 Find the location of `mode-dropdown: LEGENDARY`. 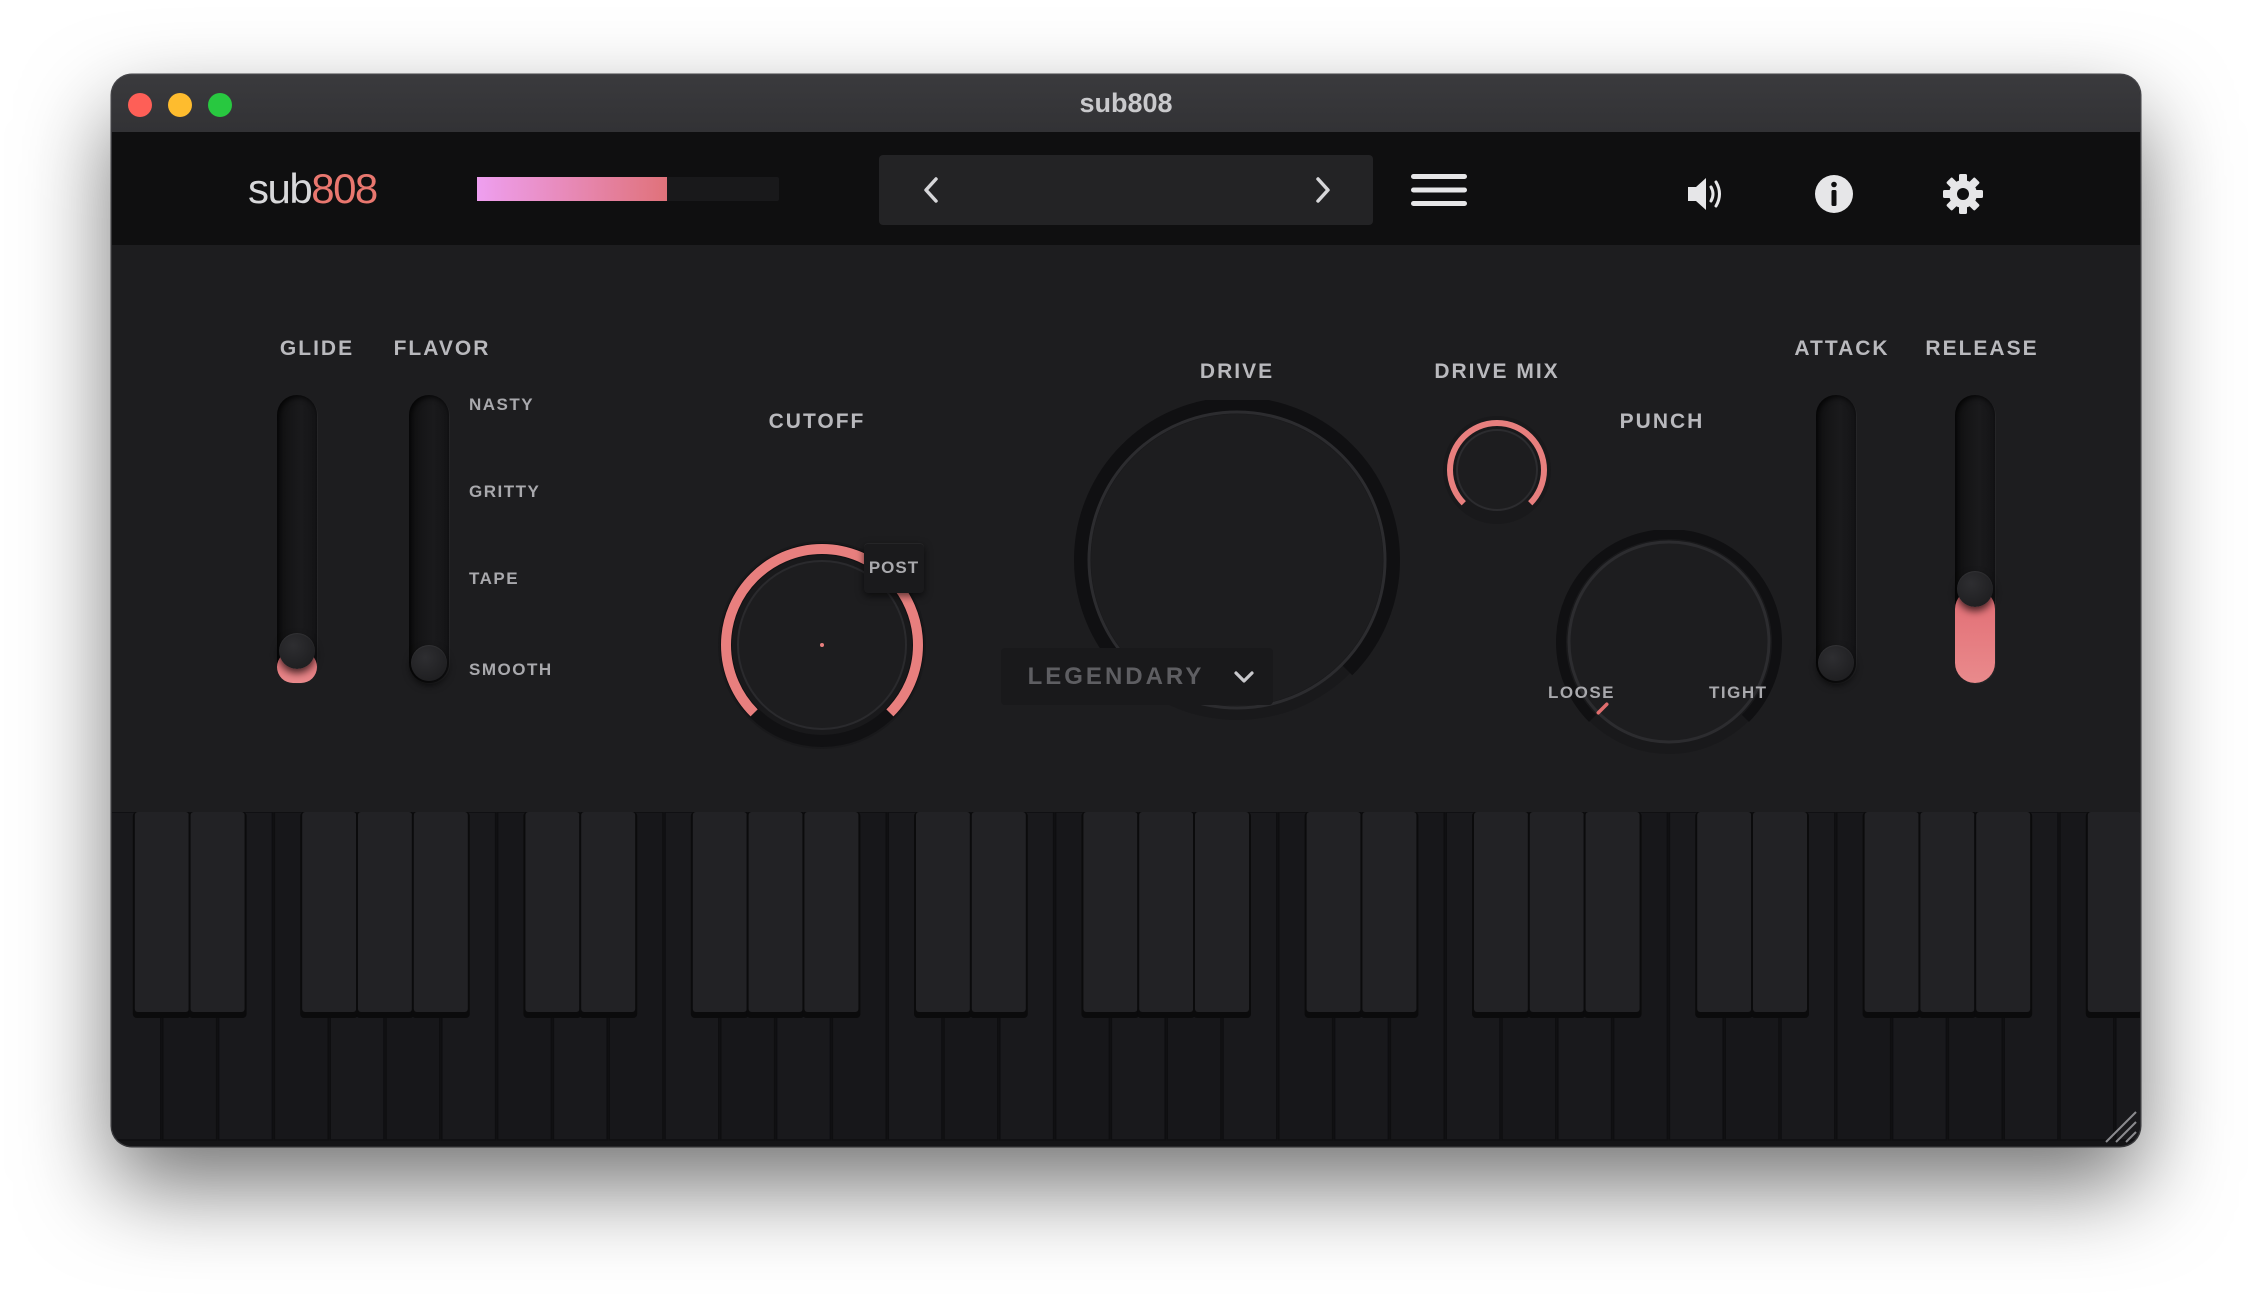

mode-dropdown: LEGENDARY is located at coordinates (1137, 676).